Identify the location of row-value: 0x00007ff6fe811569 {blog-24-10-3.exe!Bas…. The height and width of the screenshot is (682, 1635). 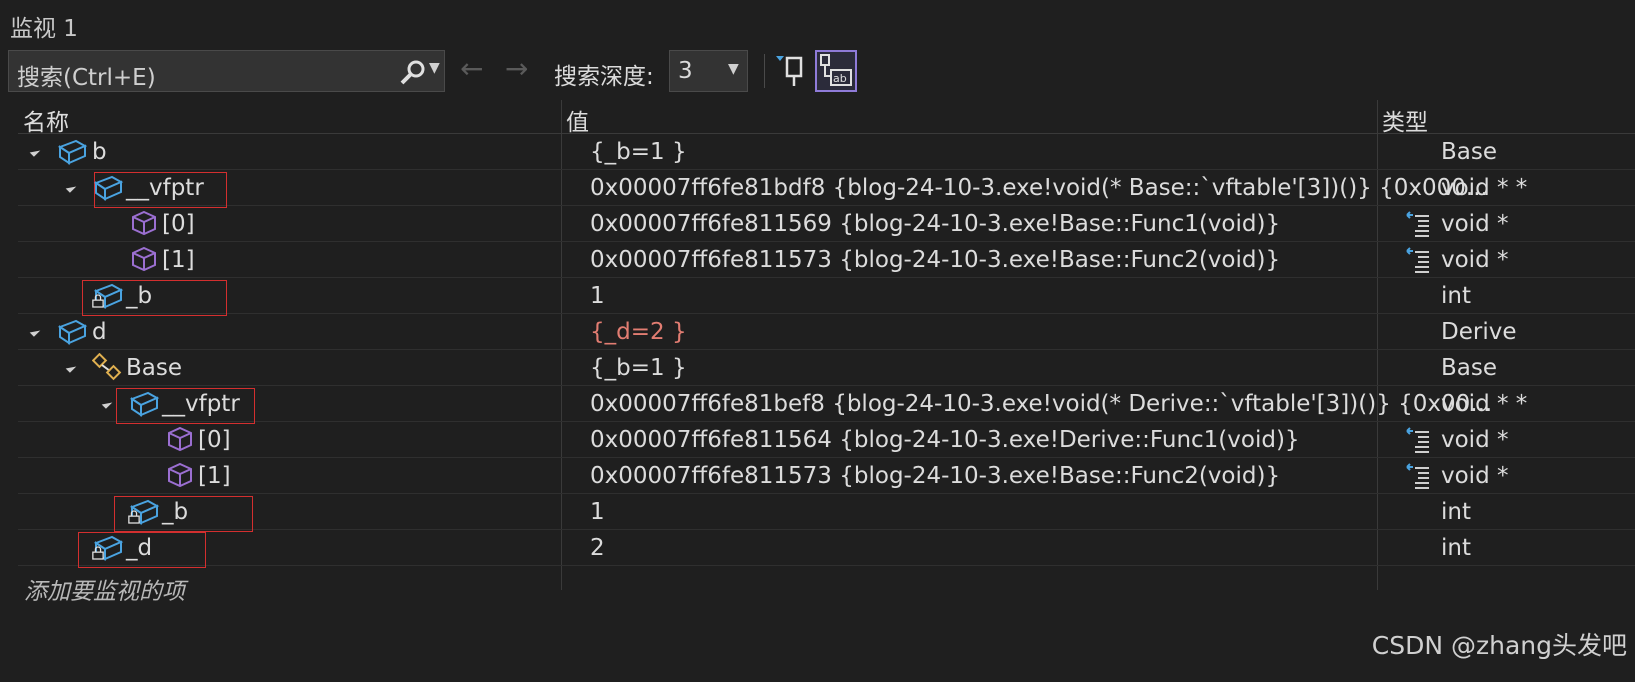
(935, 224).